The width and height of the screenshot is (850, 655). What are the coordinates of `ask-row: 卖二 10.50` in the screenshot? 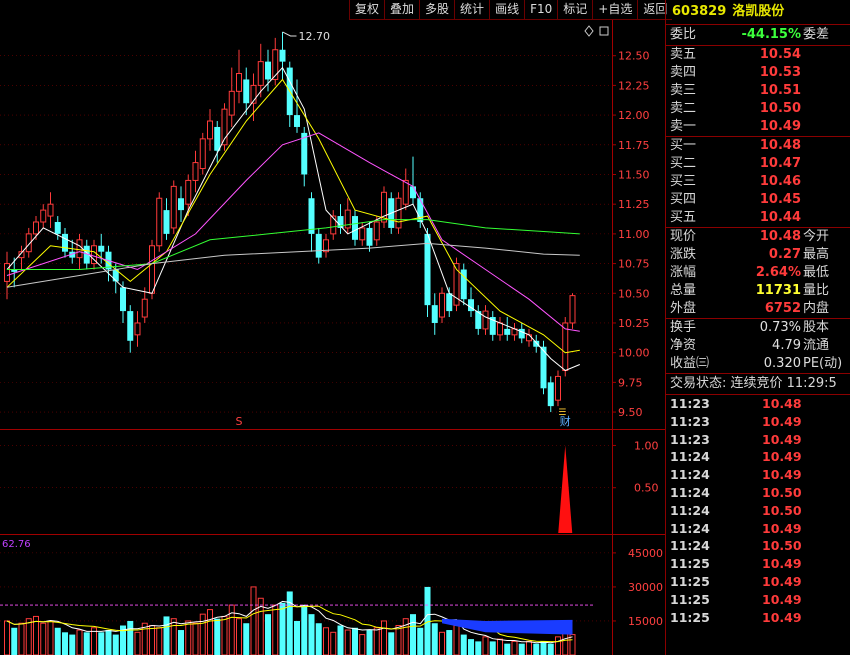 It's located at (758, 109).